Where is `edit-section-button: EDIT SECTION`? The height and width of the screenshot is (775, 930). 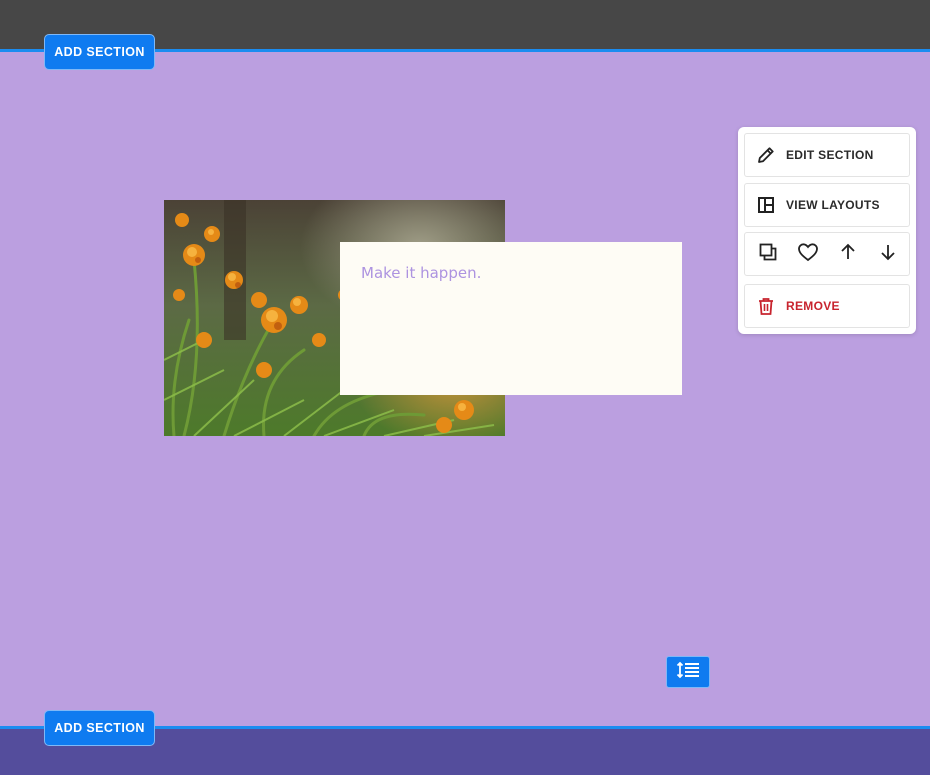
edit-section-button: EDIT SECTION is located at coordinates (827, 155).